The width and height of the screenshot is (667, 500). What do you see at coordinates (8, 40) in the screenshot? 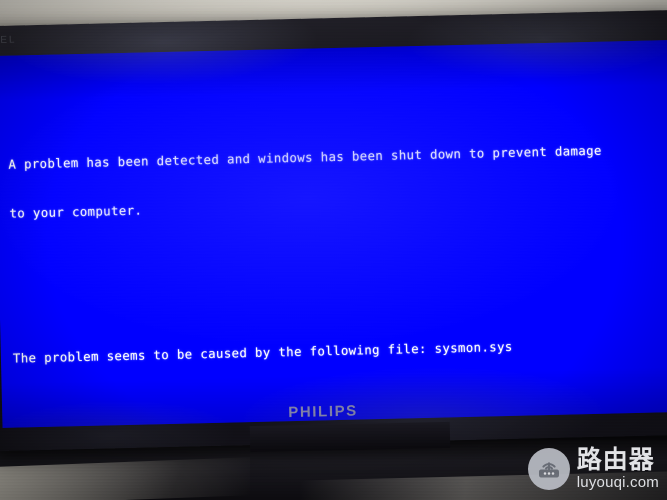
I see `bezel-top-label: ZIEL` at bounding box center [8, 40].